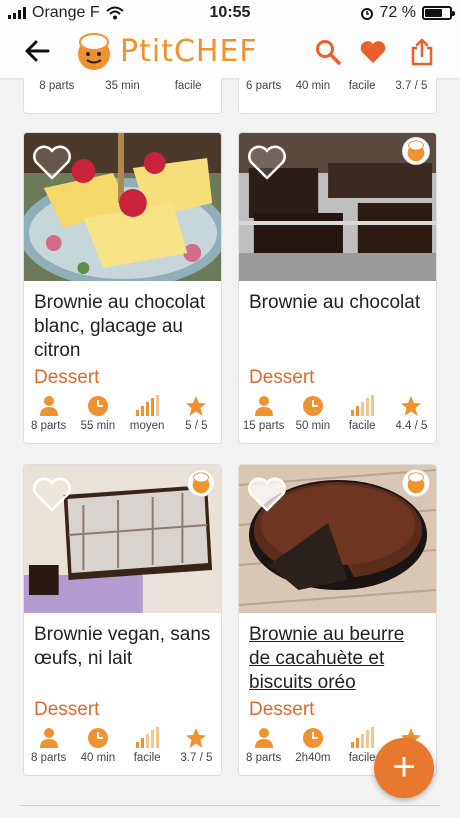 This screenshot has width=460, height=818. I want to click on back-arrow-icon, so click(37, 51).